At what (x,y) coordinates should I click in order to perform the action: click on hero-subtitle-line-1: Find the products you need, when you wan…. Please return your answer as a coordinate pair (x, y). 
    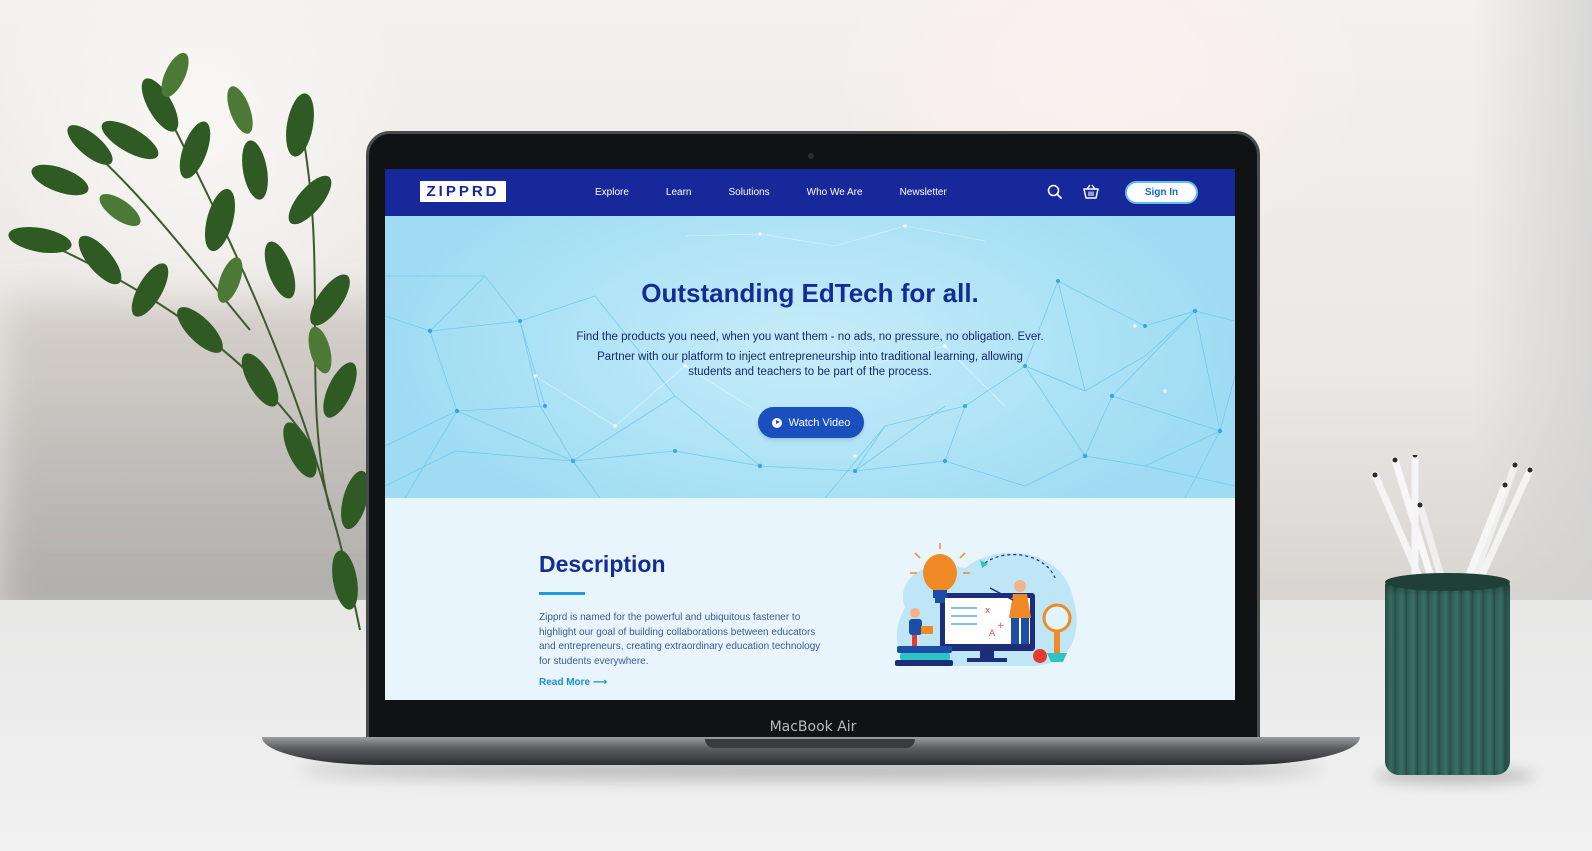
    Looking at the image, I should click on (810, 337).